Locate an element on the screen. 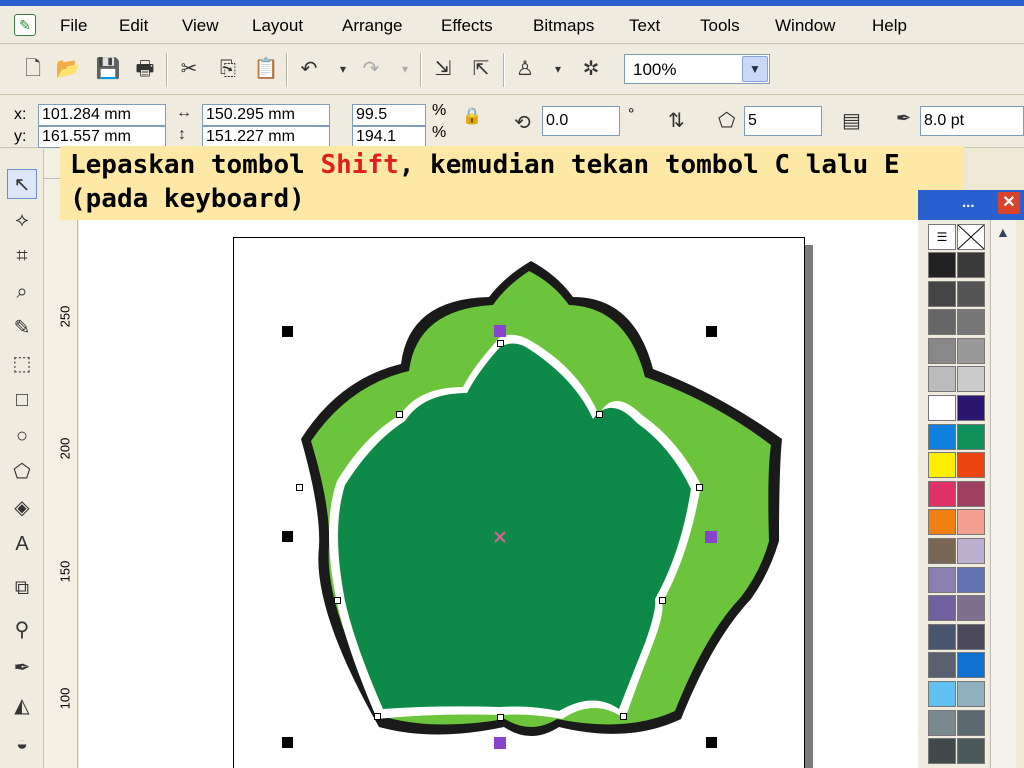 The height and width of the screenshot is (768, 1024). outline-tool-icon: ✒ is located at coordinates (22, 668).